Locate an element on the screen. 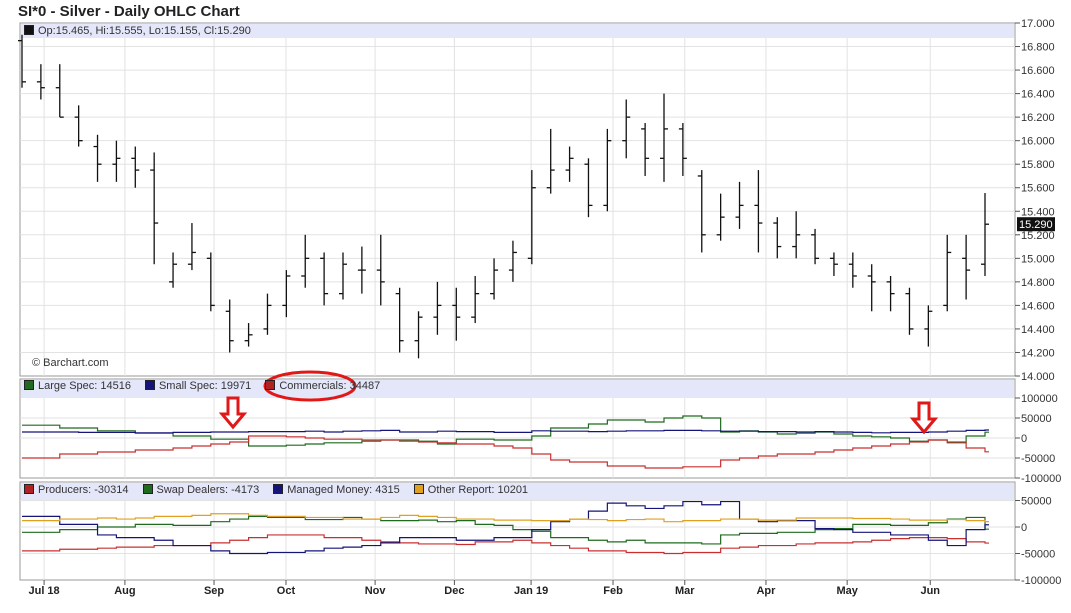  y-tick-label: 14.800 is located at coordinates (1038, 283).